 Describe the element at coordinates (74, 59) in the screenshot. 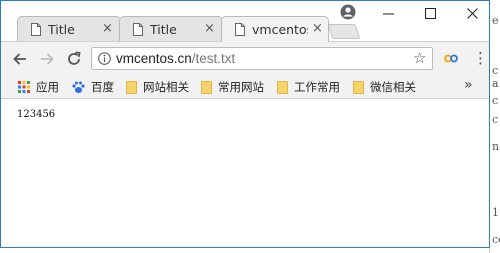

I see `reload-icon` at that location.